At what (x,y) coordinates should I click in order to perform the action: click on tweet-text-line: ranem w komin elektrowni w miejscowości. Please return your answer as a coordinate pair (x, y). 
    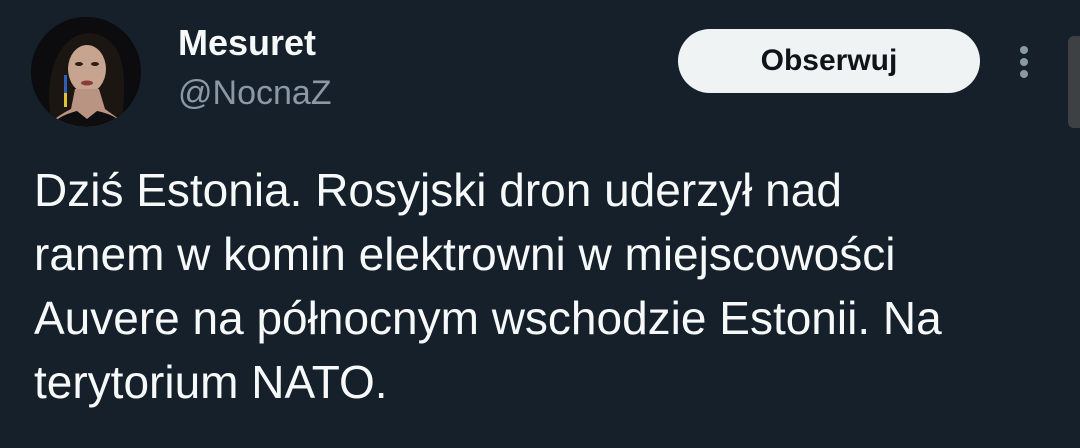
    Looking at the image, I should click on (465, 254).